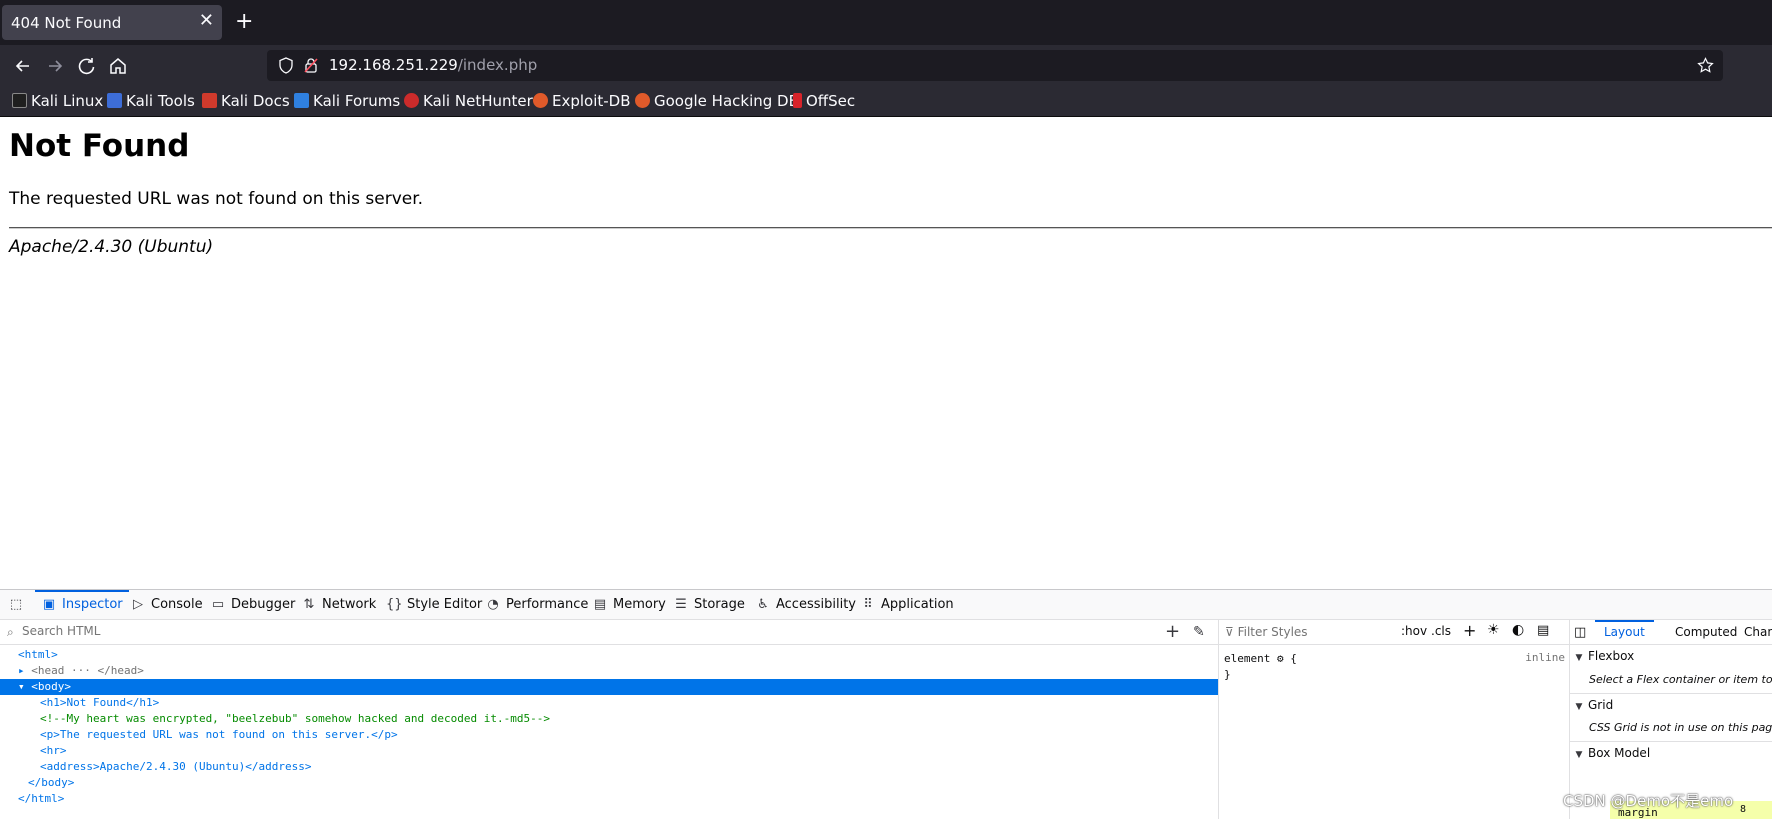 This screenshot has height=819, width=1772. Describe the element at coordinates (609, 687) in the screenshot. I see `markup-node-body: ▾ <body>` at that location.